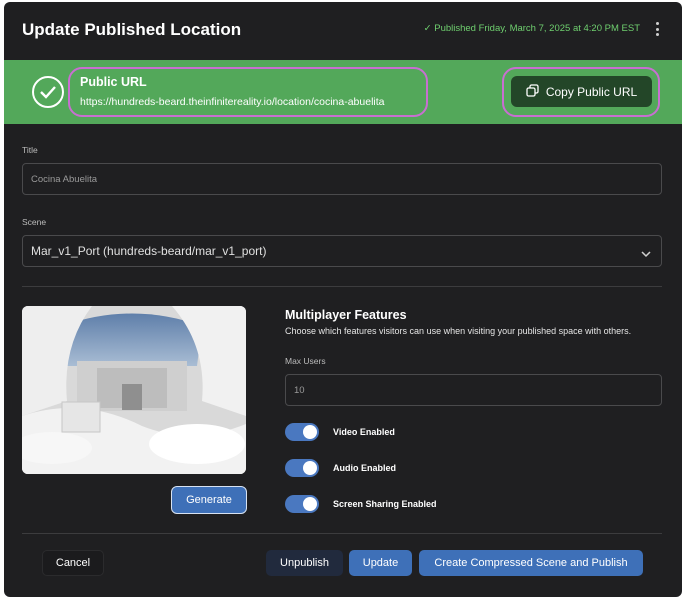  I want to click on audio-toggle-row: Audio Enabled, so click(340, 468).